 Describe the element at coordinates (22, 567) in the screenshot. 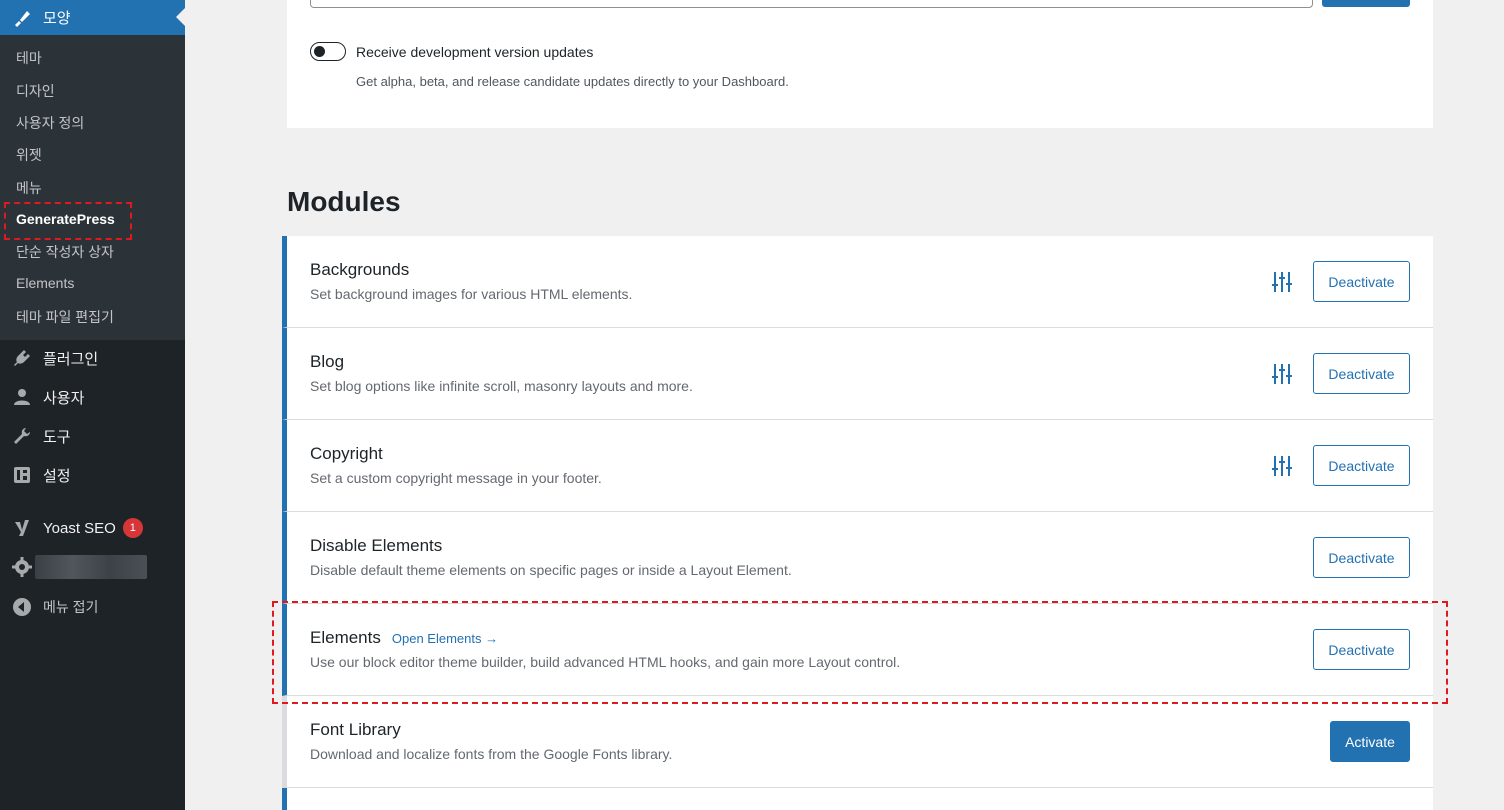

I see `gear-icon` at that location.